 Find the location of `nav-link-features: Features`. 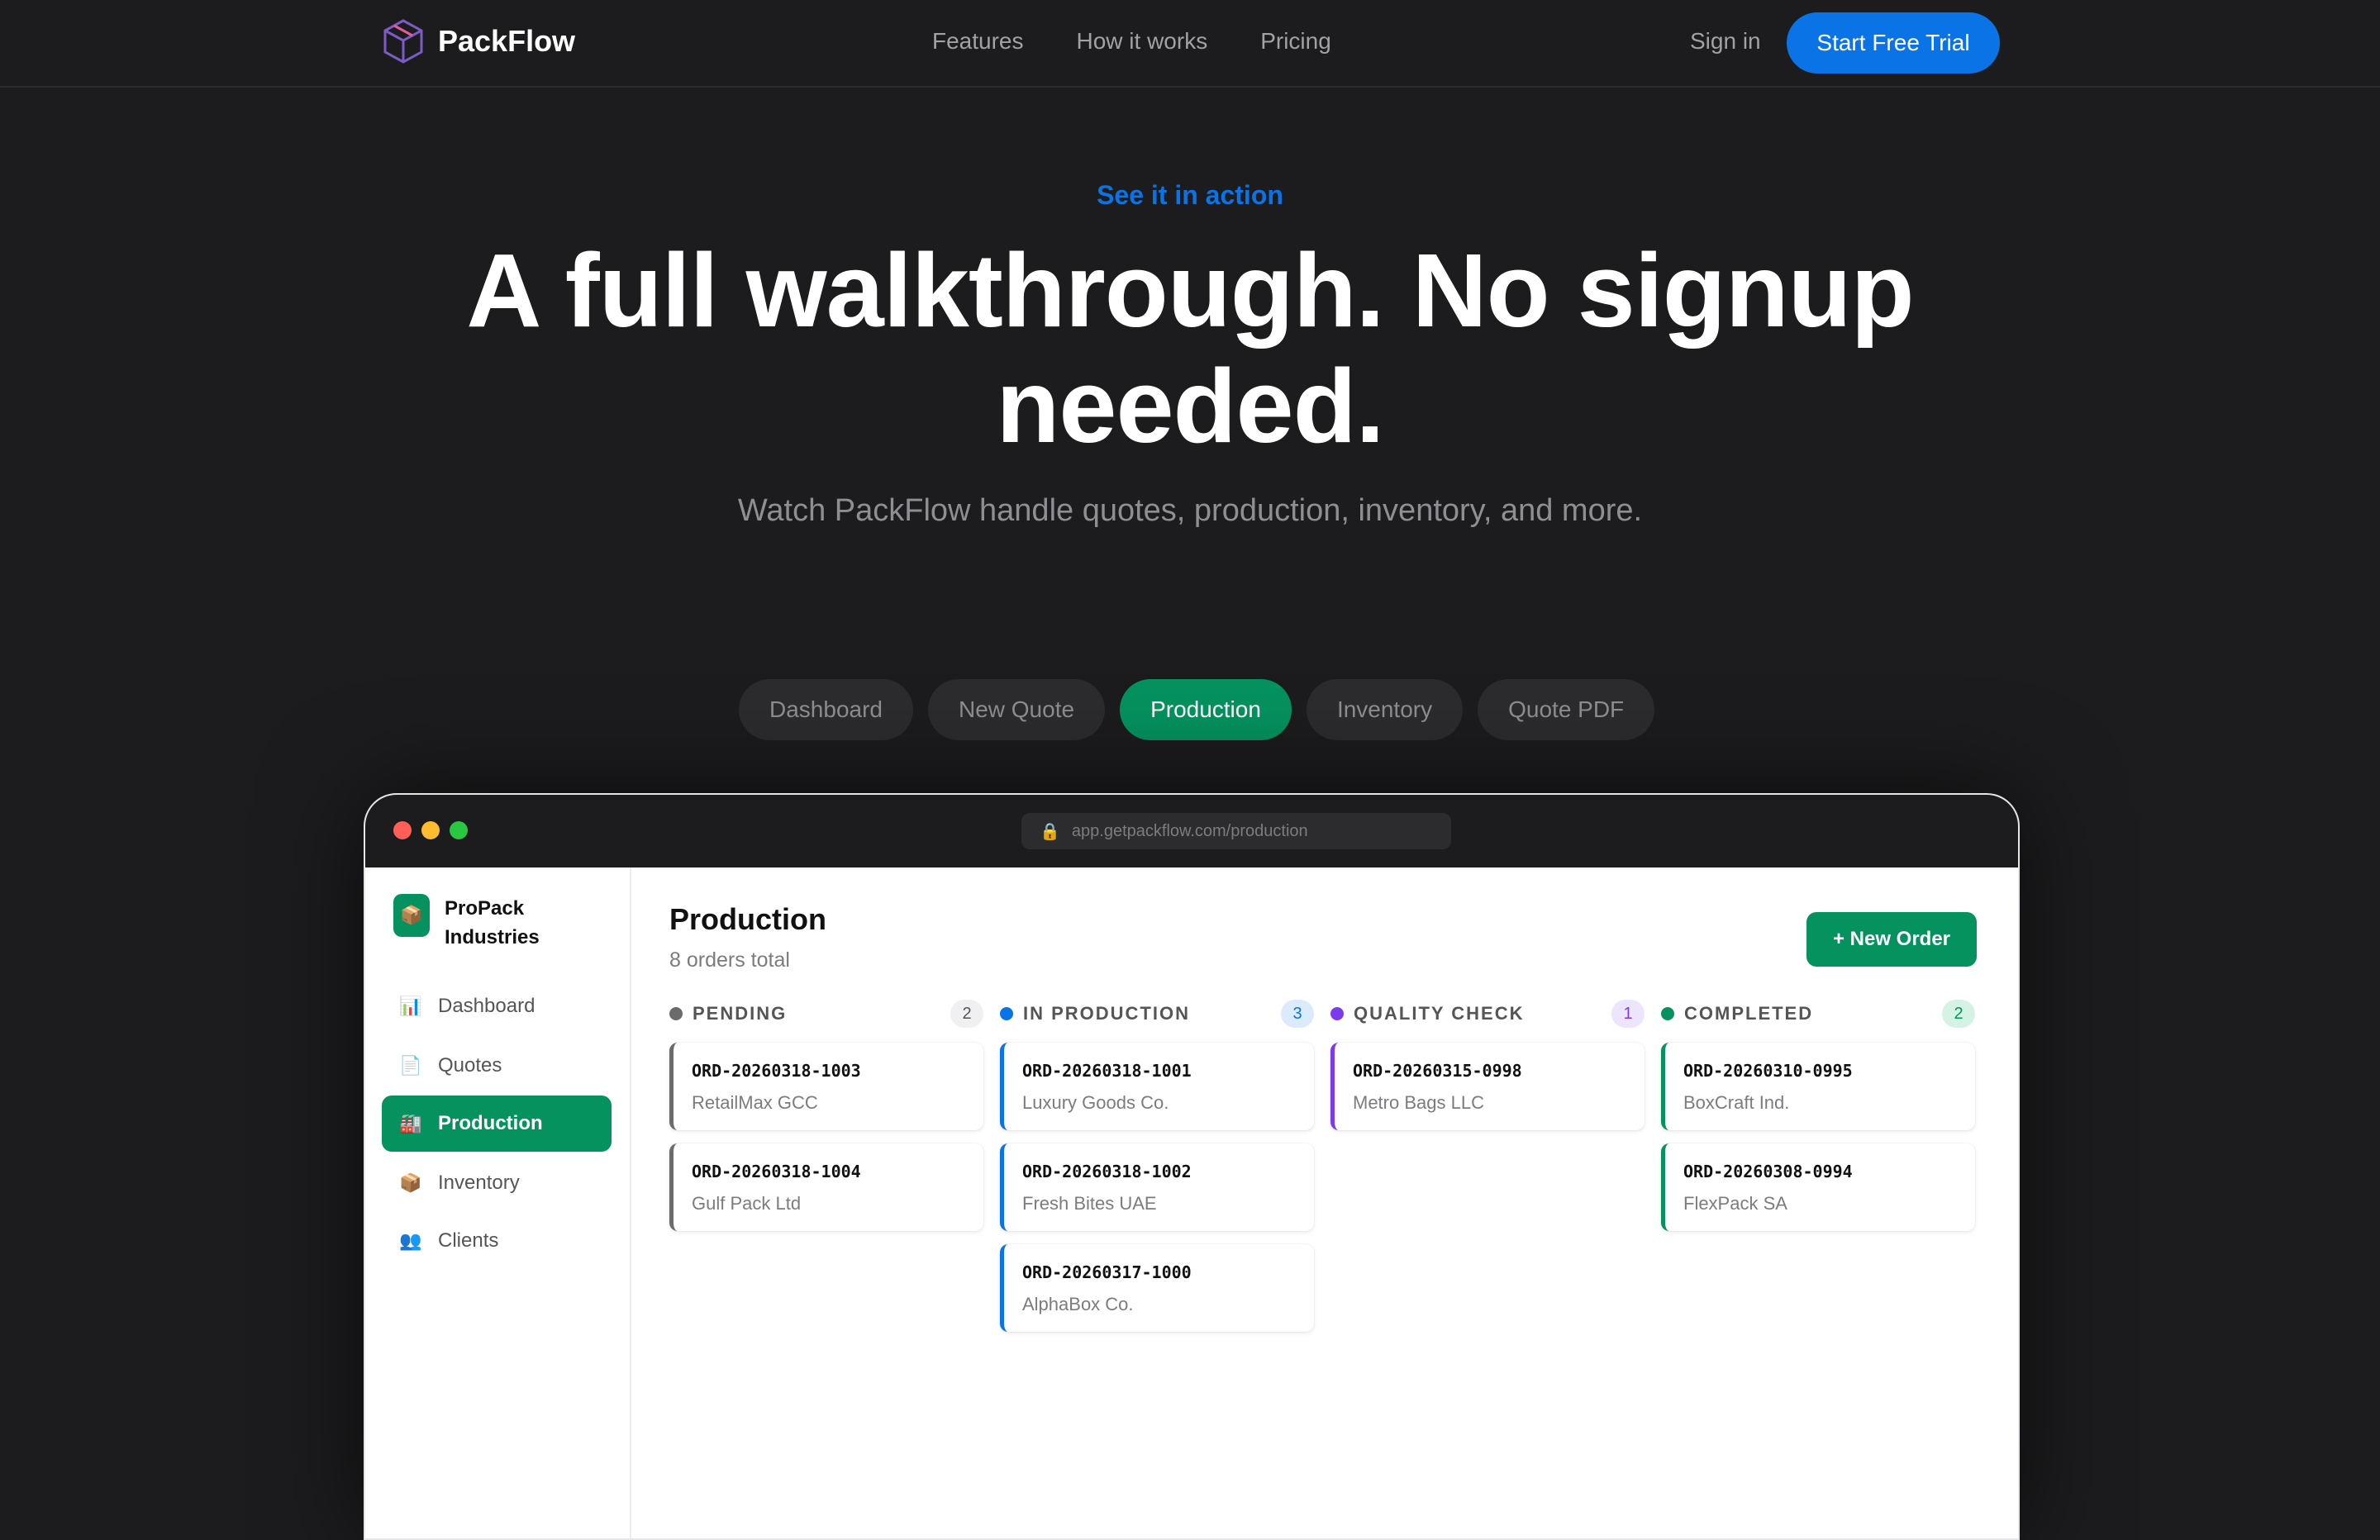

nav-link-features: Features is located at coordinates (978, 41).